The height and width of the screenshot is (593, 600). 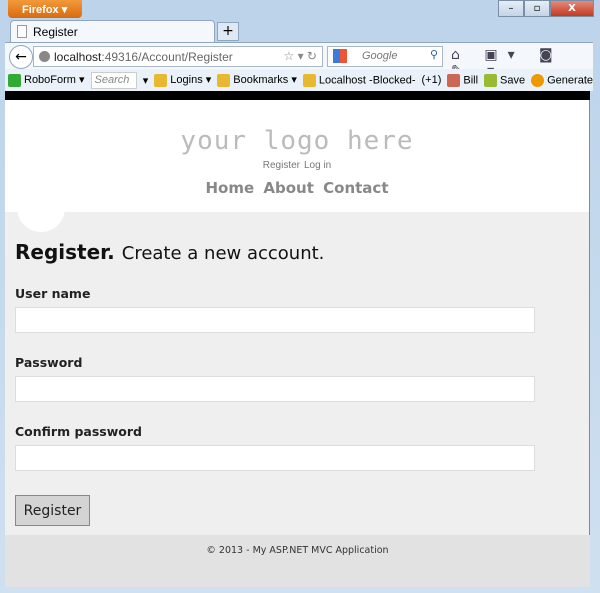 I want to click on close-button: X, so click(x=572, y=8).